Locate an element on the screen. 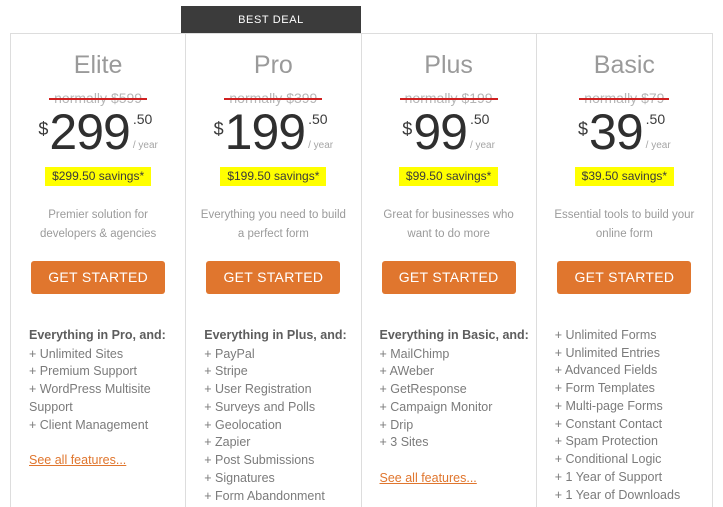  feature-item: + PayPal is located at coordinates (229, 353).